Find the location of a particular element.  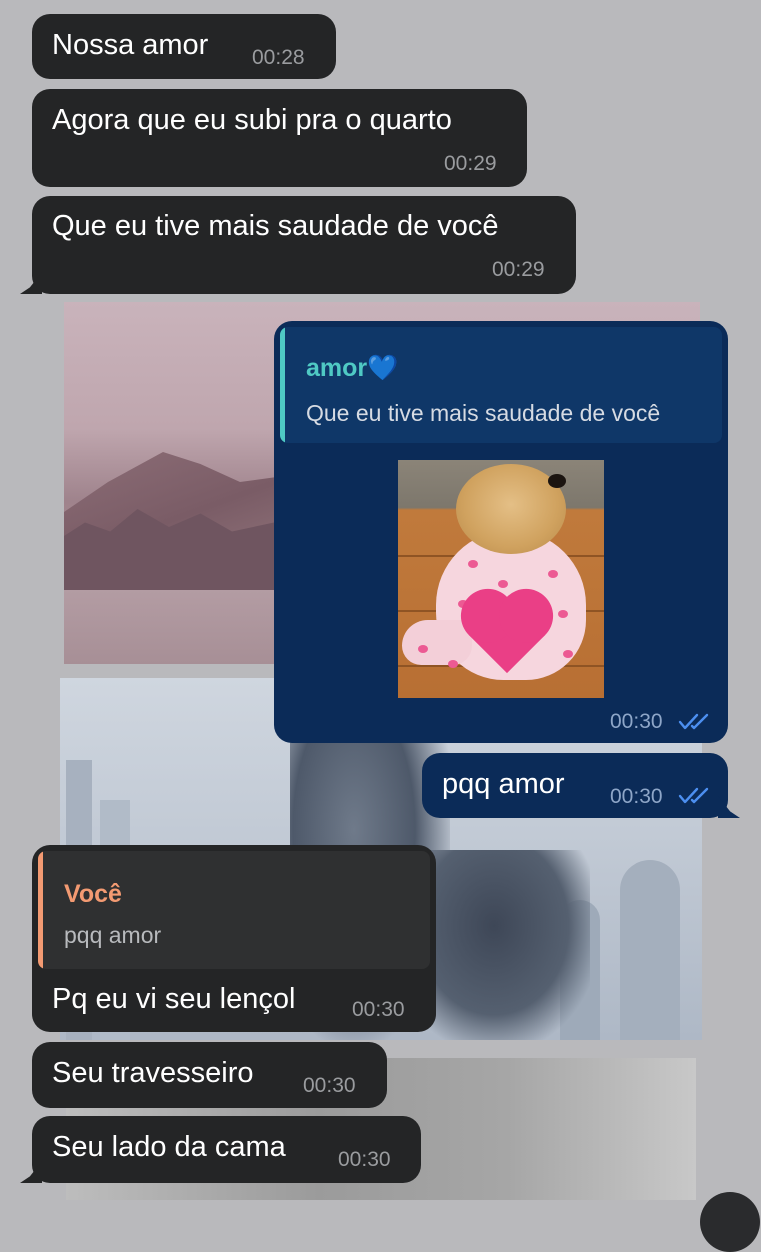

incoming-message-bubble: Agora que eu subi pra o quarto 00:29 is located at coordinates (279, 138).